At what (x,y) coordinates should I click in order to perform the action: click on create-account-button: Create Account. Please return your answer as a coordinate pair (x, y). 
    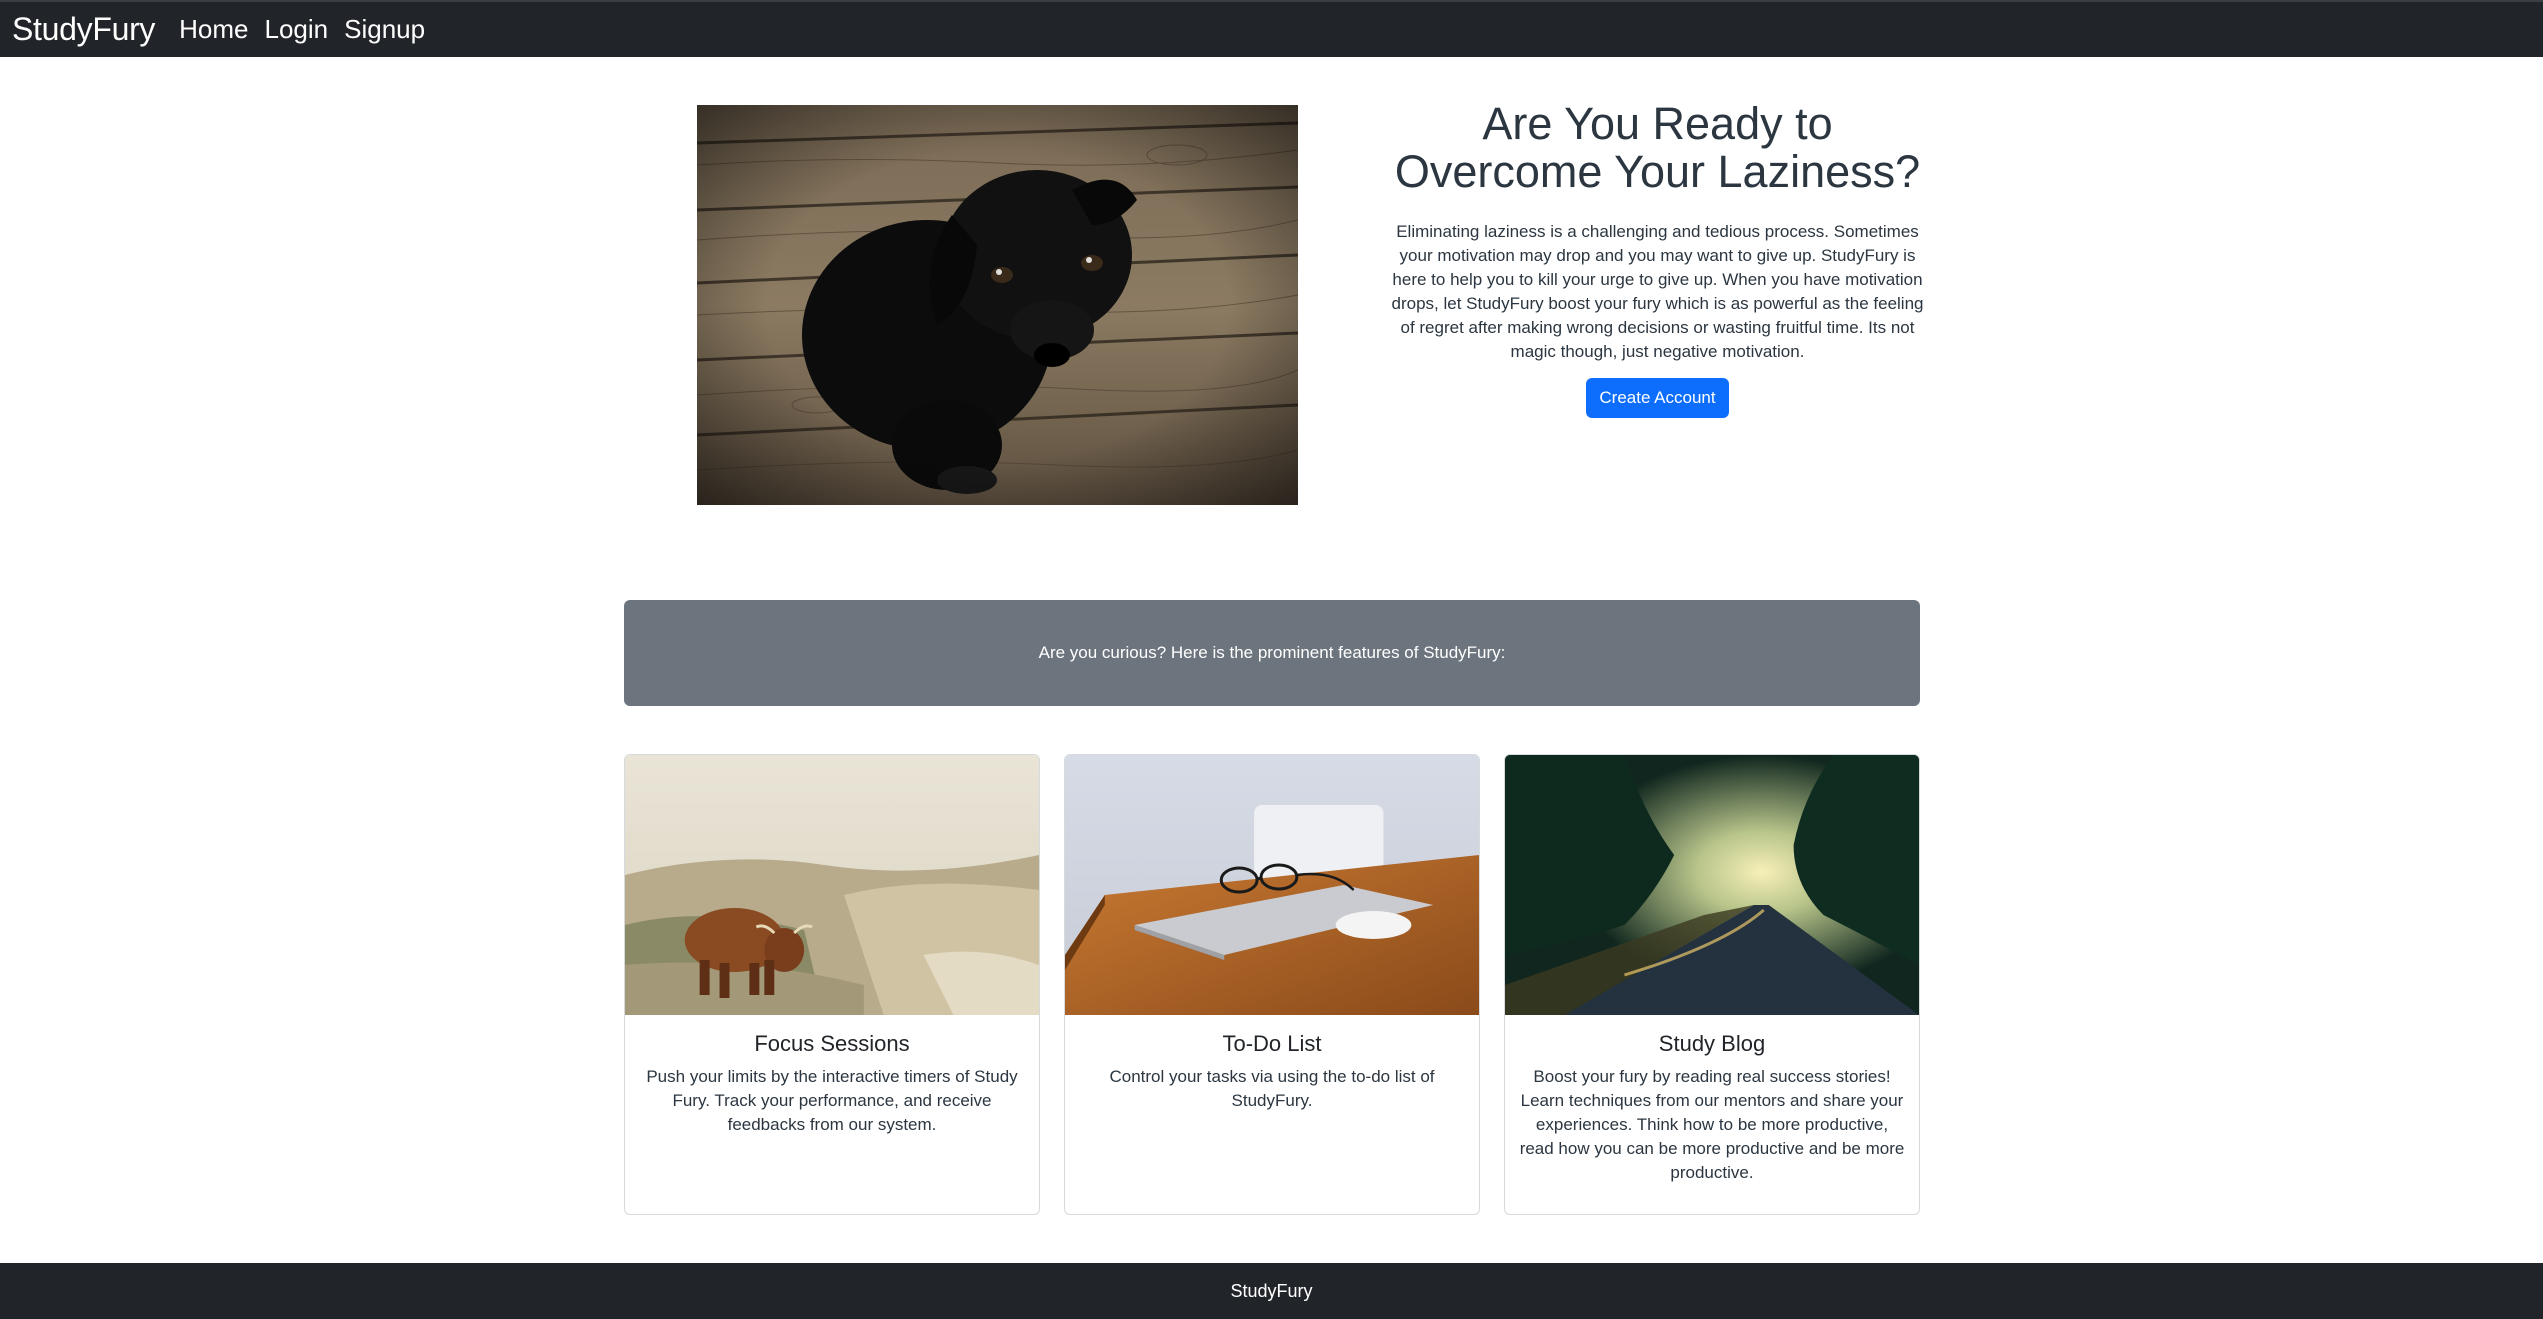
    Looking at the image, I should click on (1657, 398).